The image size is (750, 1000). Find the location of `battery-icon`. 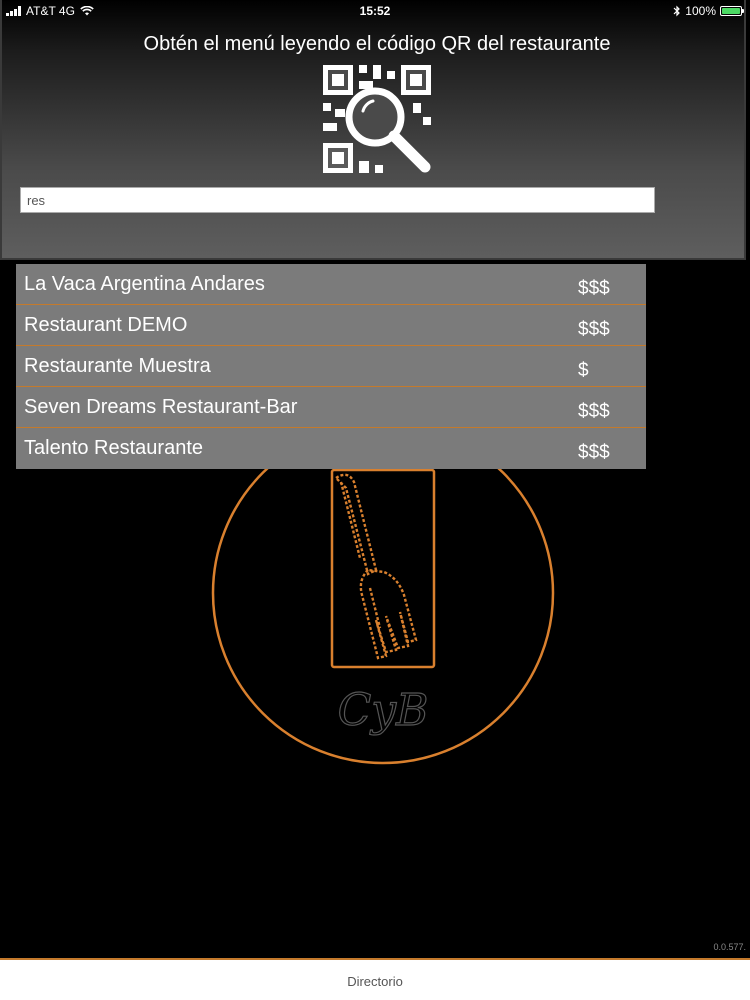

battery-icon is located at coordinates (732, 11).